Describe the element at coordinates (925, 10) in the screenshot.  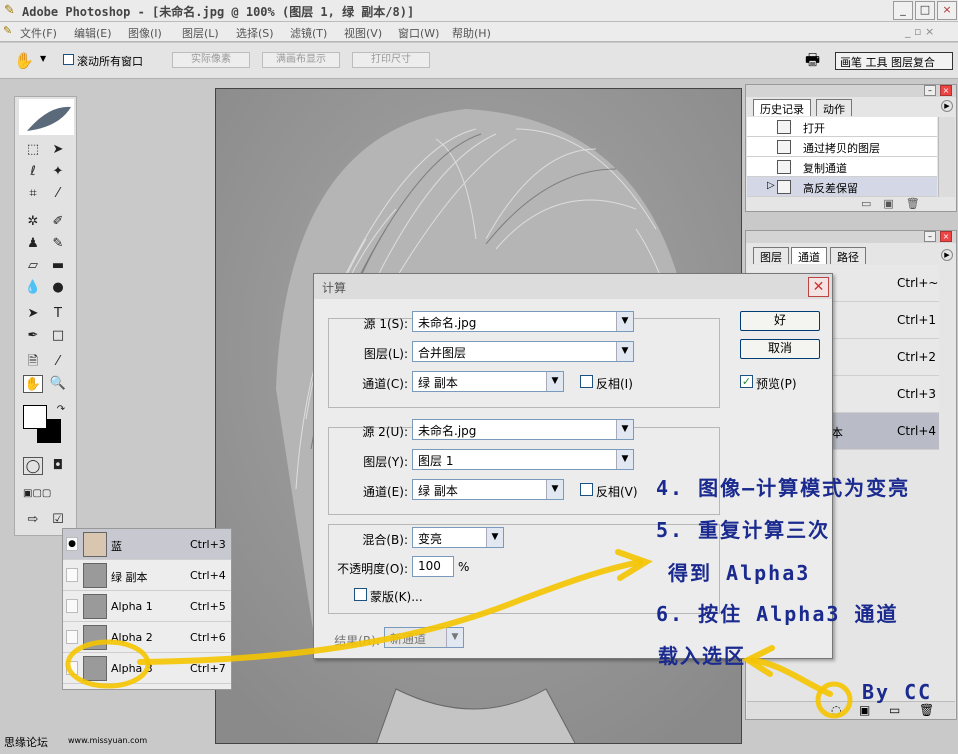
I see `maximize-button: □` at that location.